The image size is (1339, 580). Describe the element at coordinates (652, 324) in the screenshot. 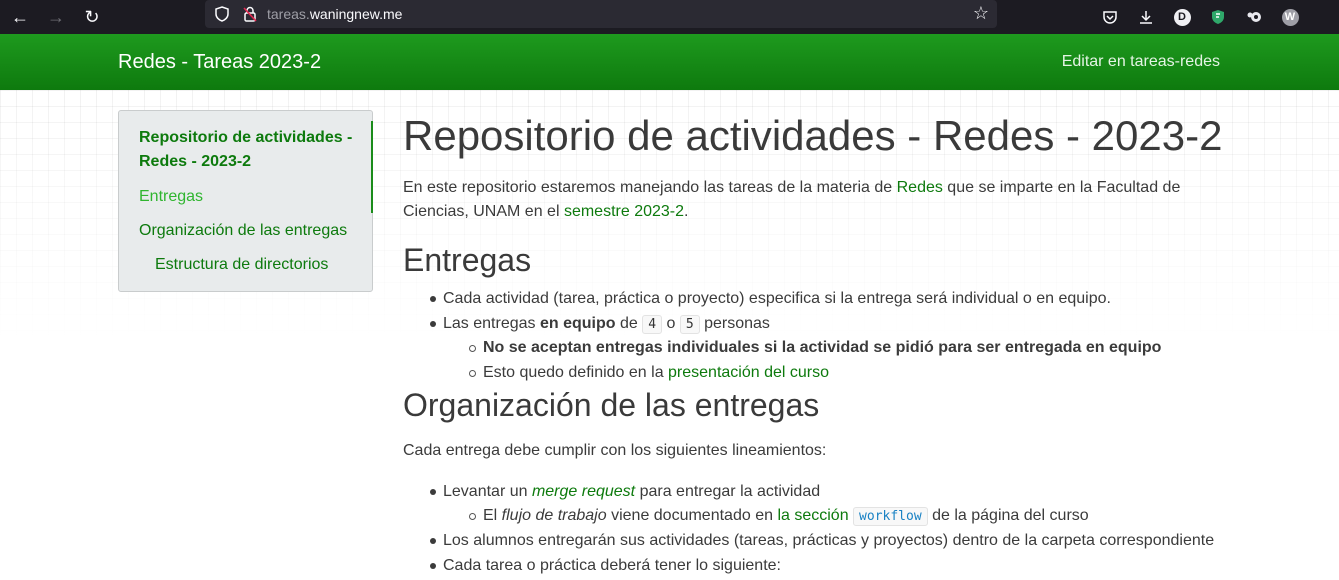

I see `inline-code: 4` at that location.